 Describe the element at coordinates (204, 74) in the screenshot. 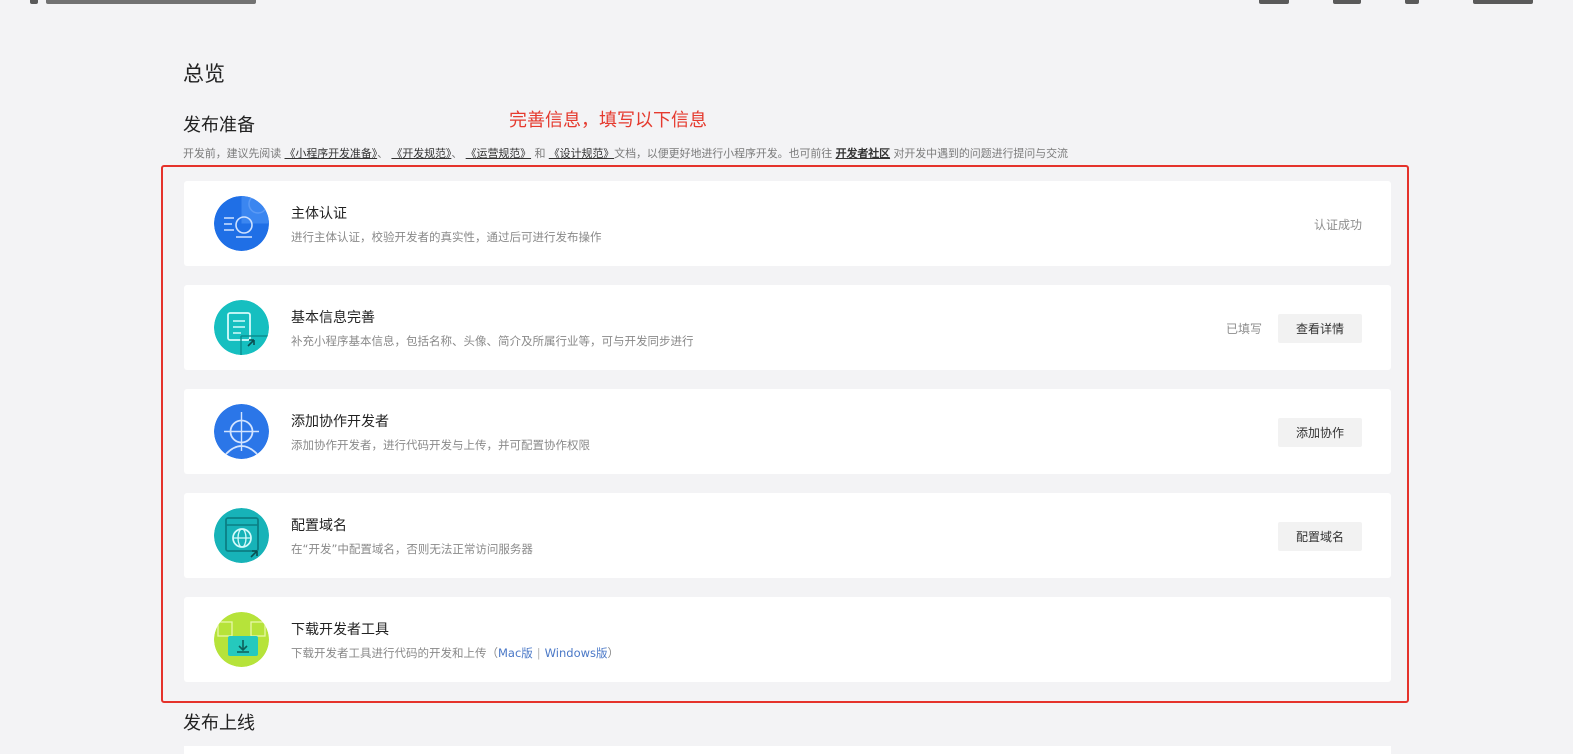

I see `page-title: 总览` at that location.